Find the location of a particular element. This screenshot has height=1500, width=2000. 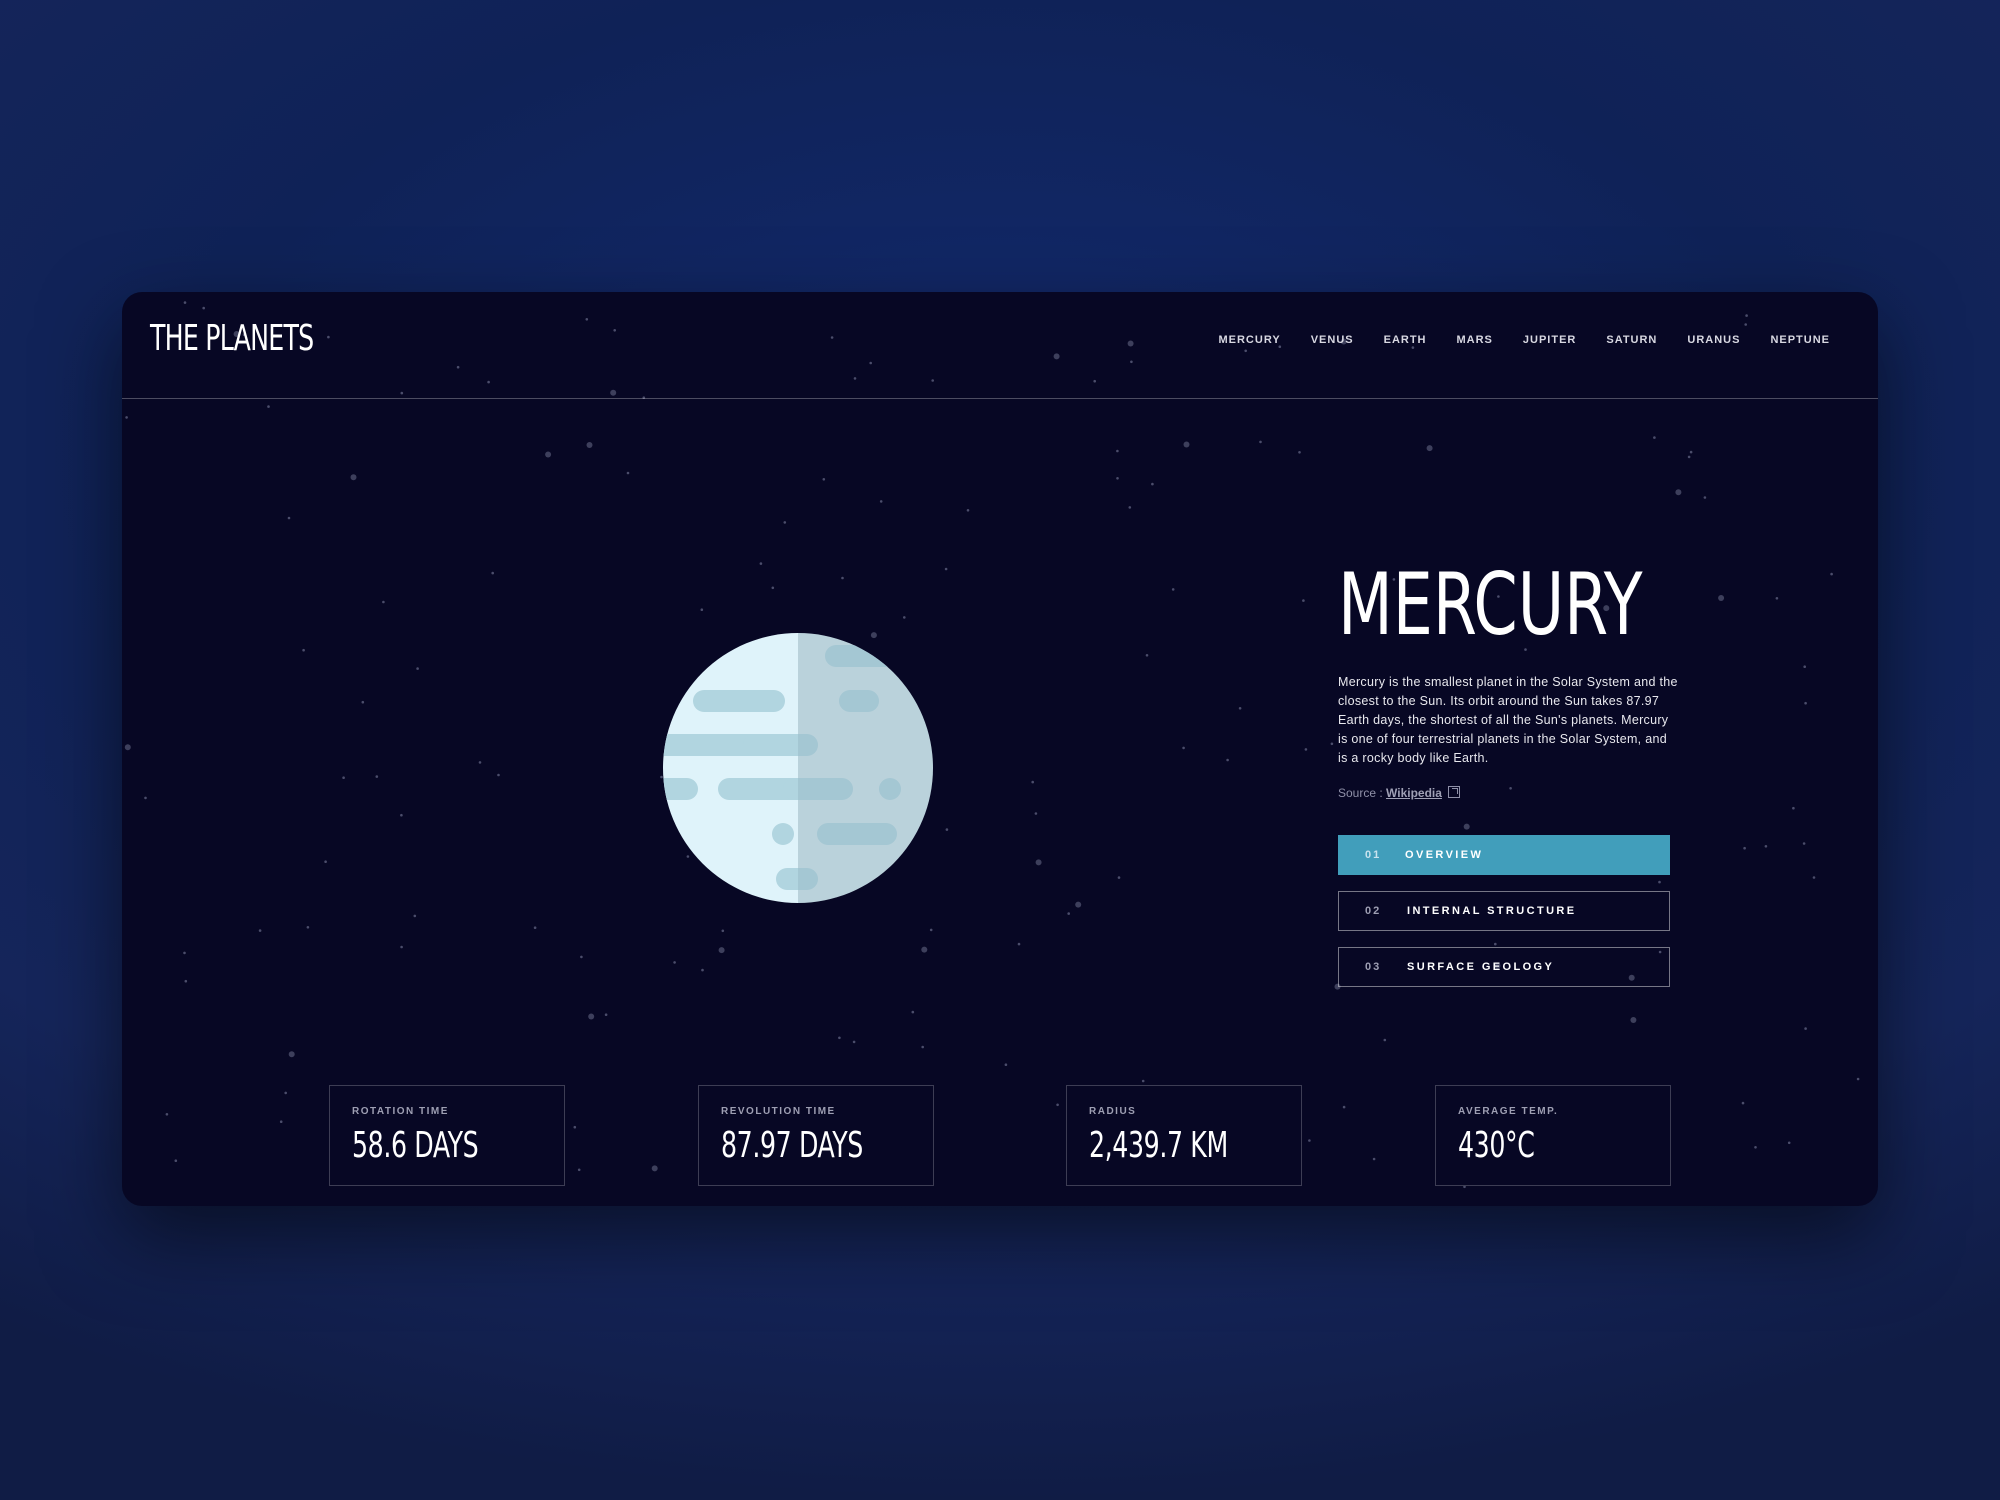

stat-value: 2,439.7 KM is located at coordinates (1158, 1145).